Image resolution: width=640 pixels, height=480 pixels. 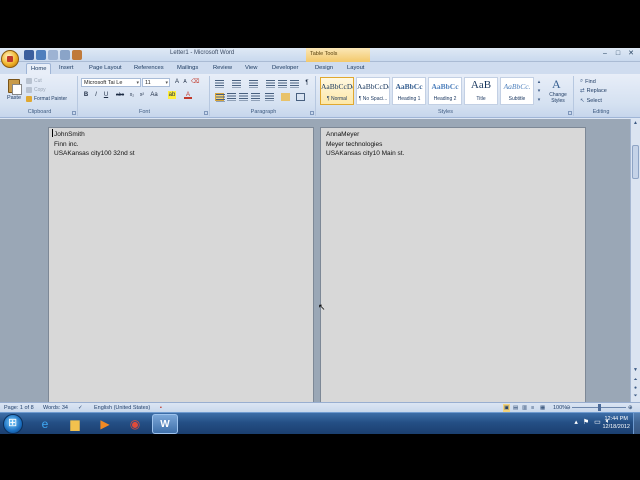 I want to click on next-page-icon: ⏷, so click(x=635, y=396).